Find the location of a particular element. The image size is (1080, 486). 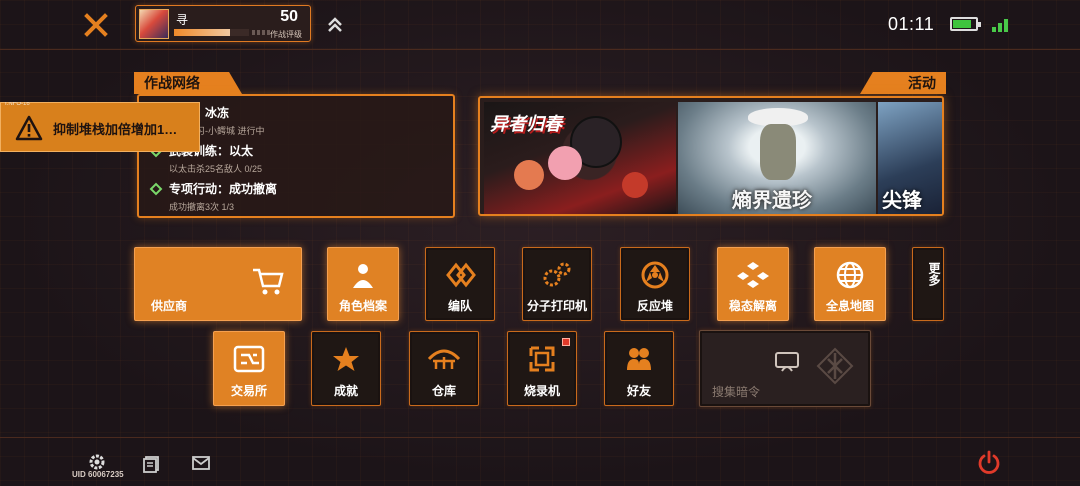

bottom-divider is located at coordinates (540, 437).